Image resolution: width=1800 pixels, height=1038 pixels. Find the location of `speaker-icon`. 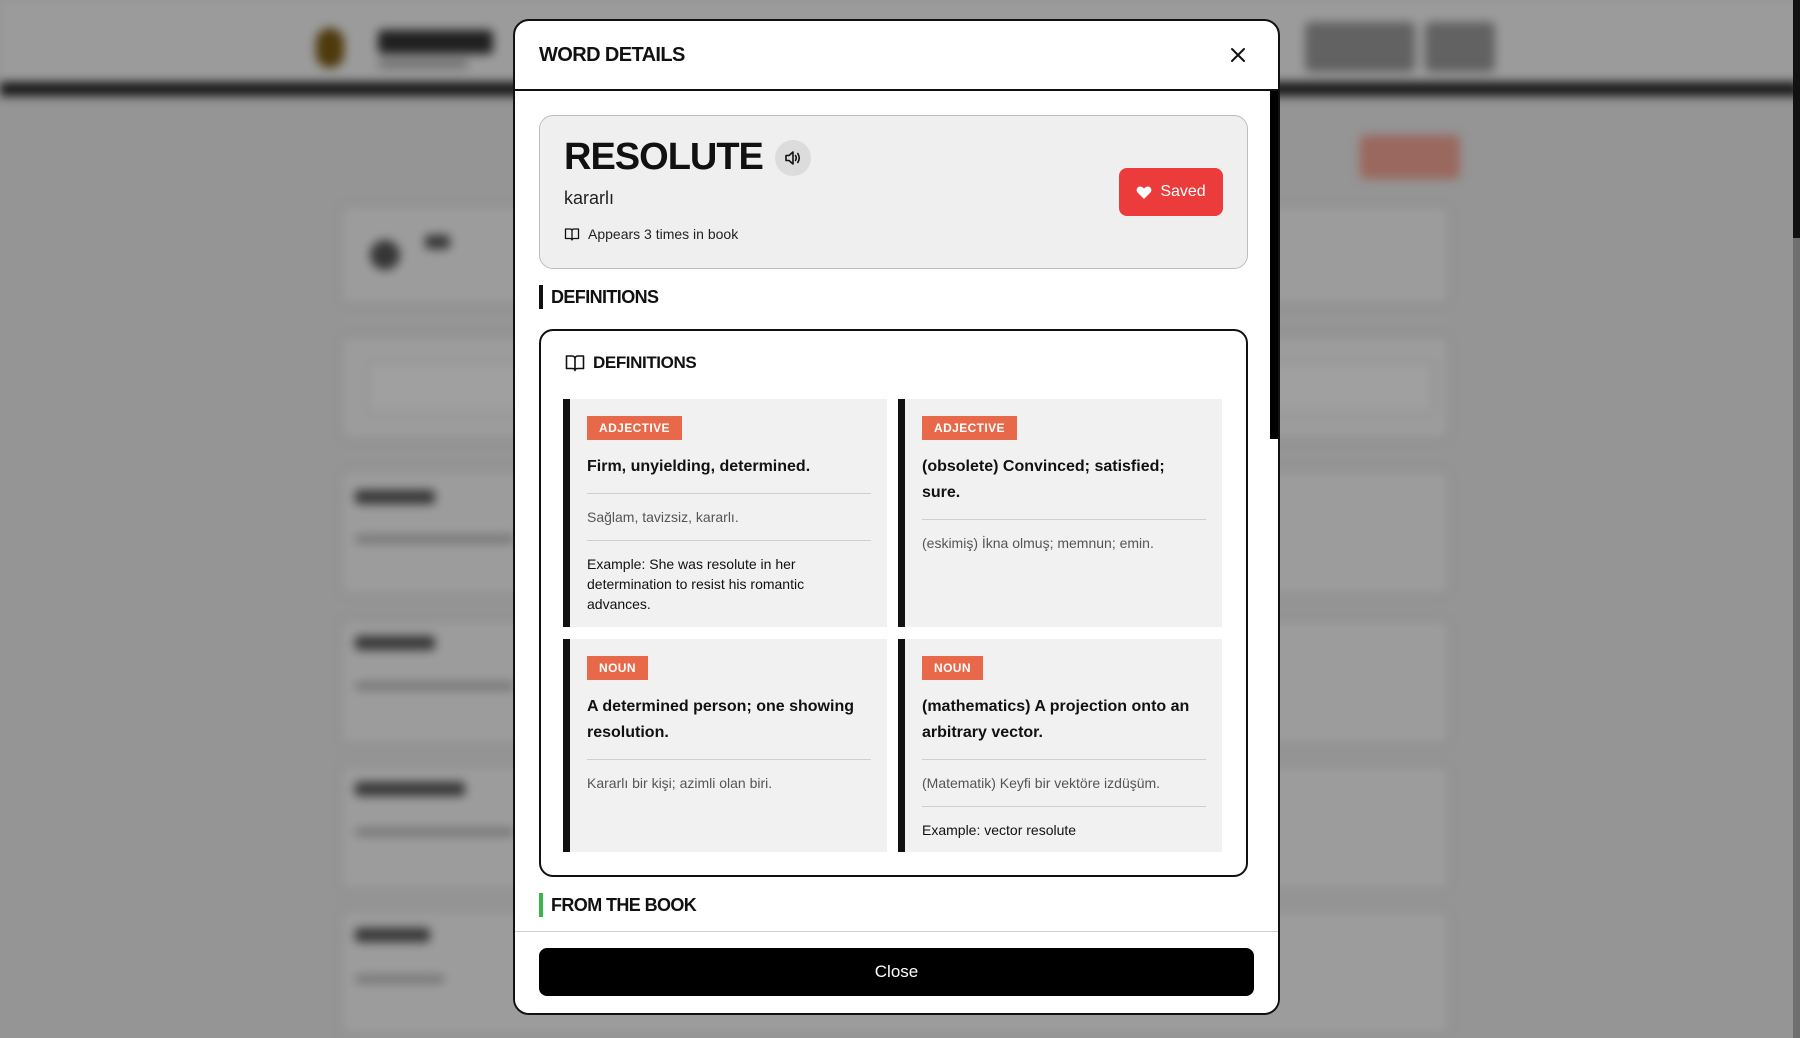

speaker-icon is located at coordinates (792, 157).